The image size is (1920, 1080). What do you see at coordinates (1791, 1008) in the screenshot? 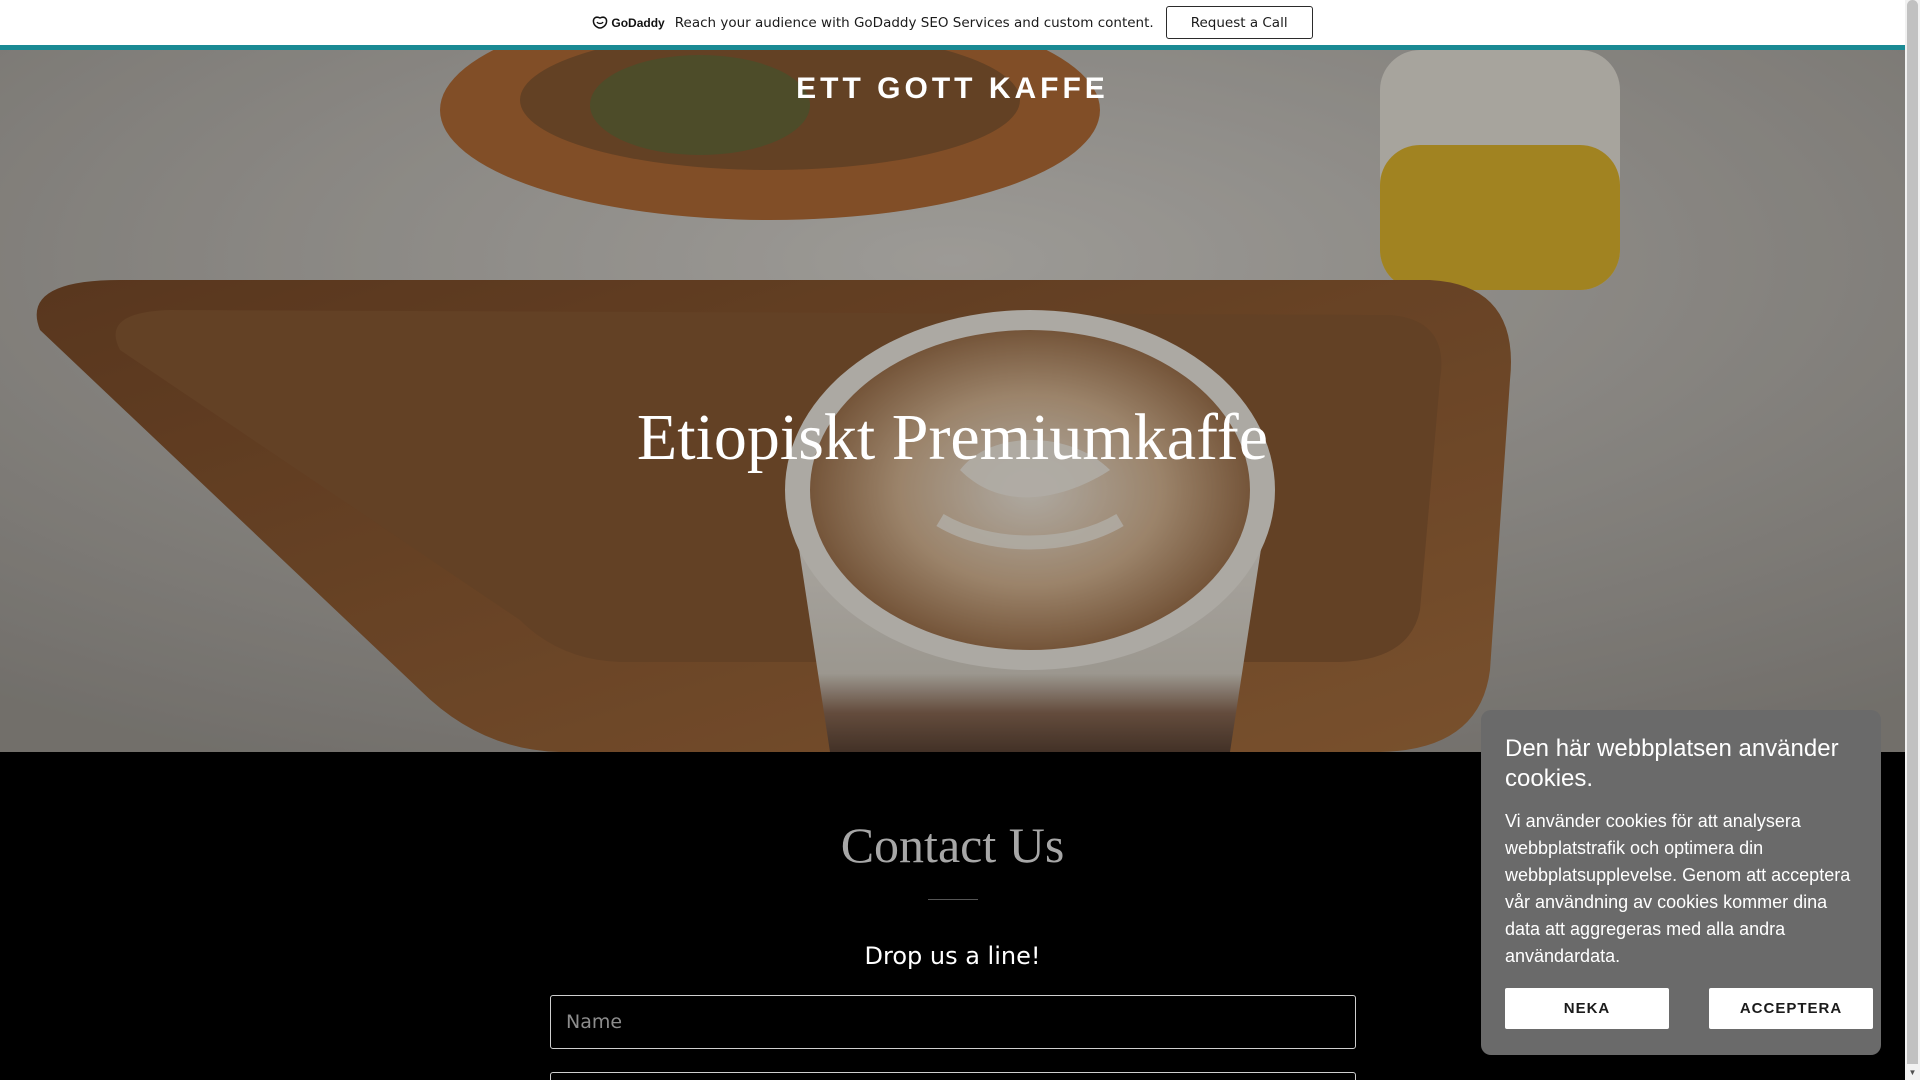
I see `accept-cookies-button: ACCEPTERA` at bounding box center [1791, 1008].